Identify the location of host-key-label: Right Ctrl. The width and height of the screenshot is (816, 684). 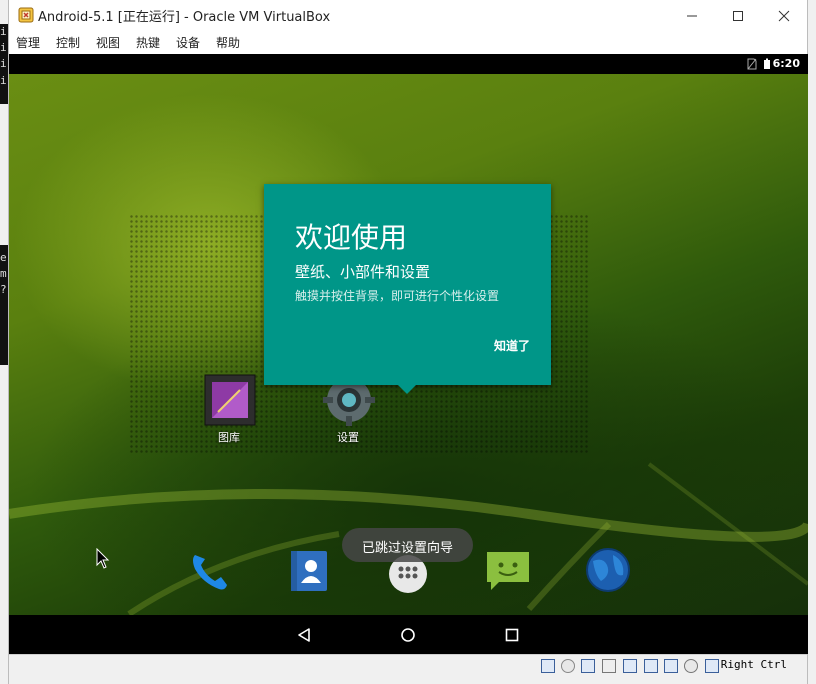
(754, 664).